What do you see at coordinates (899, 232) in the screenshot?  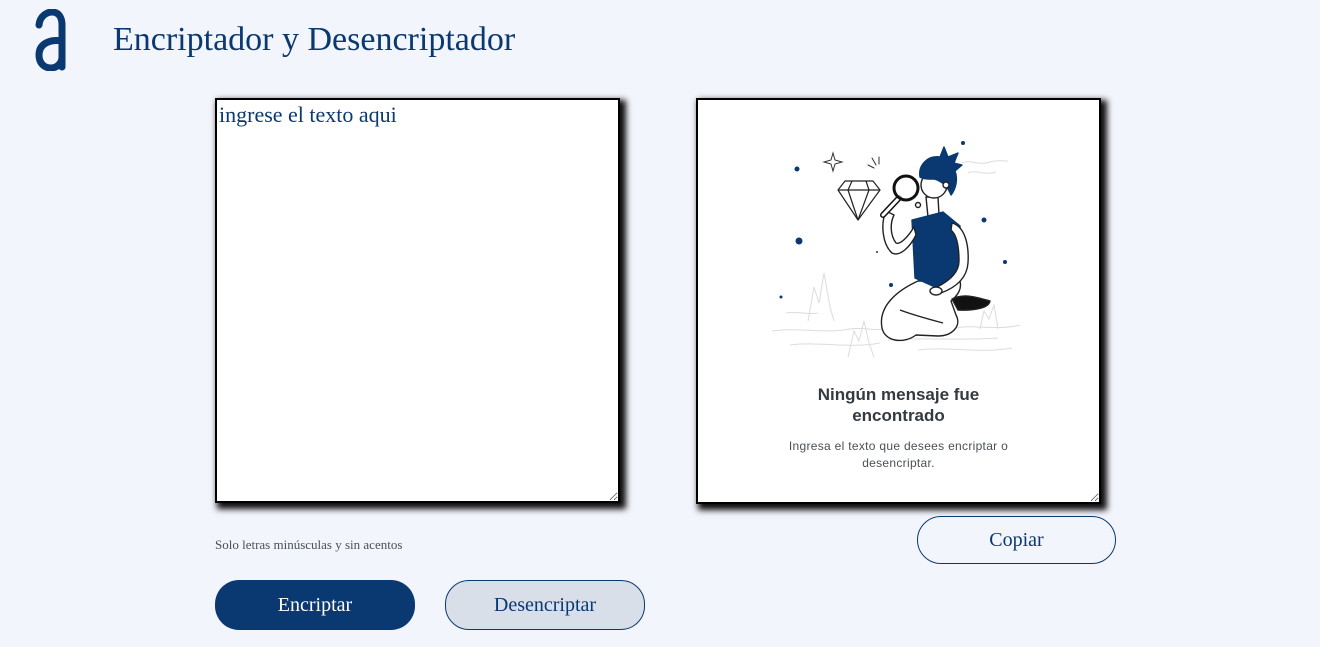 I see `person-raised-arm` at bounding box center [899, 232].